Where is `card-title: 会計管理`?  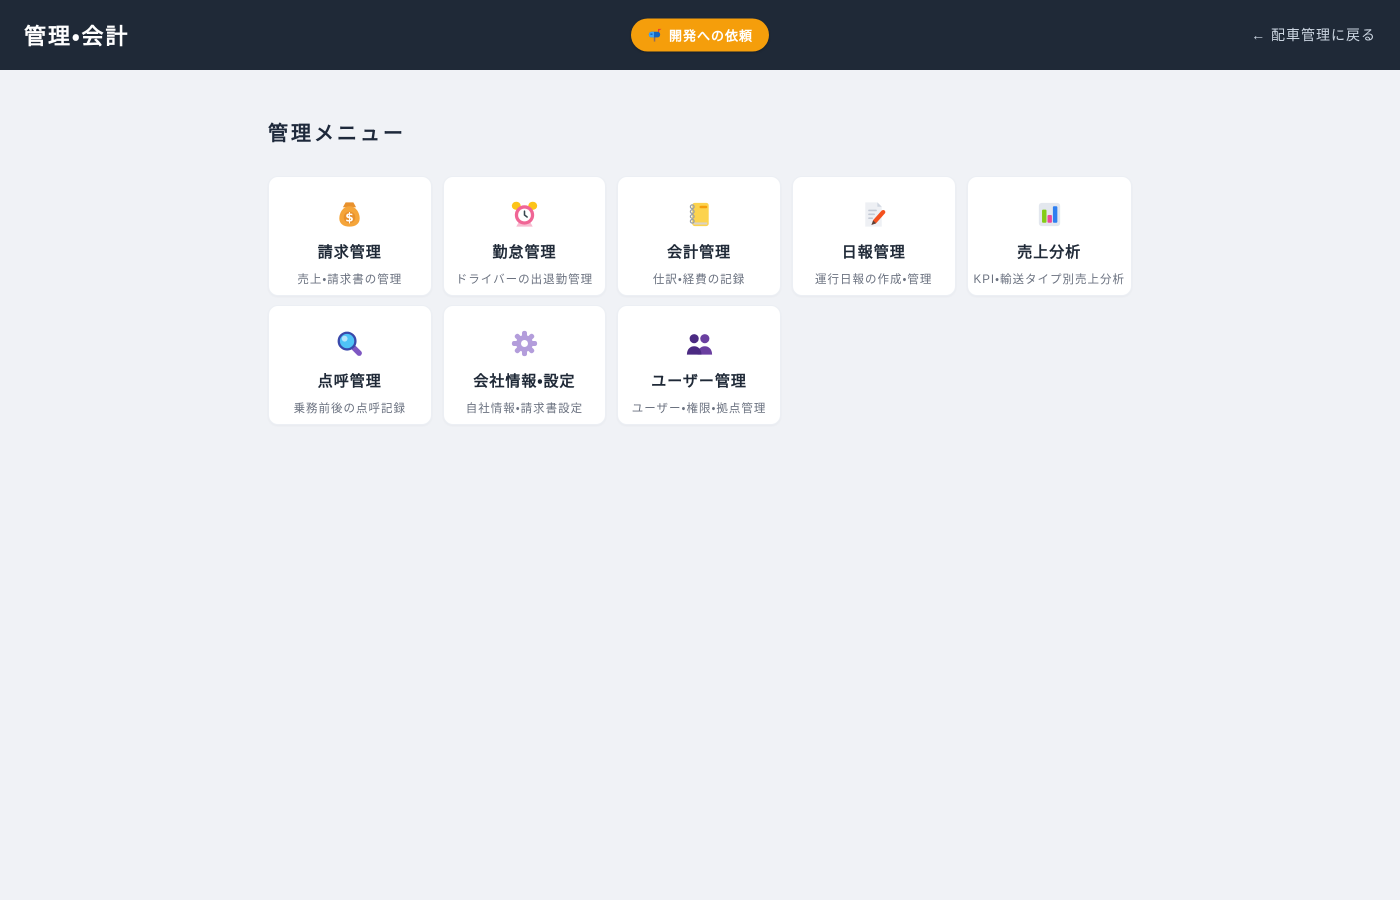 card-title: 会計管理 is located at coordinates (699, 252).